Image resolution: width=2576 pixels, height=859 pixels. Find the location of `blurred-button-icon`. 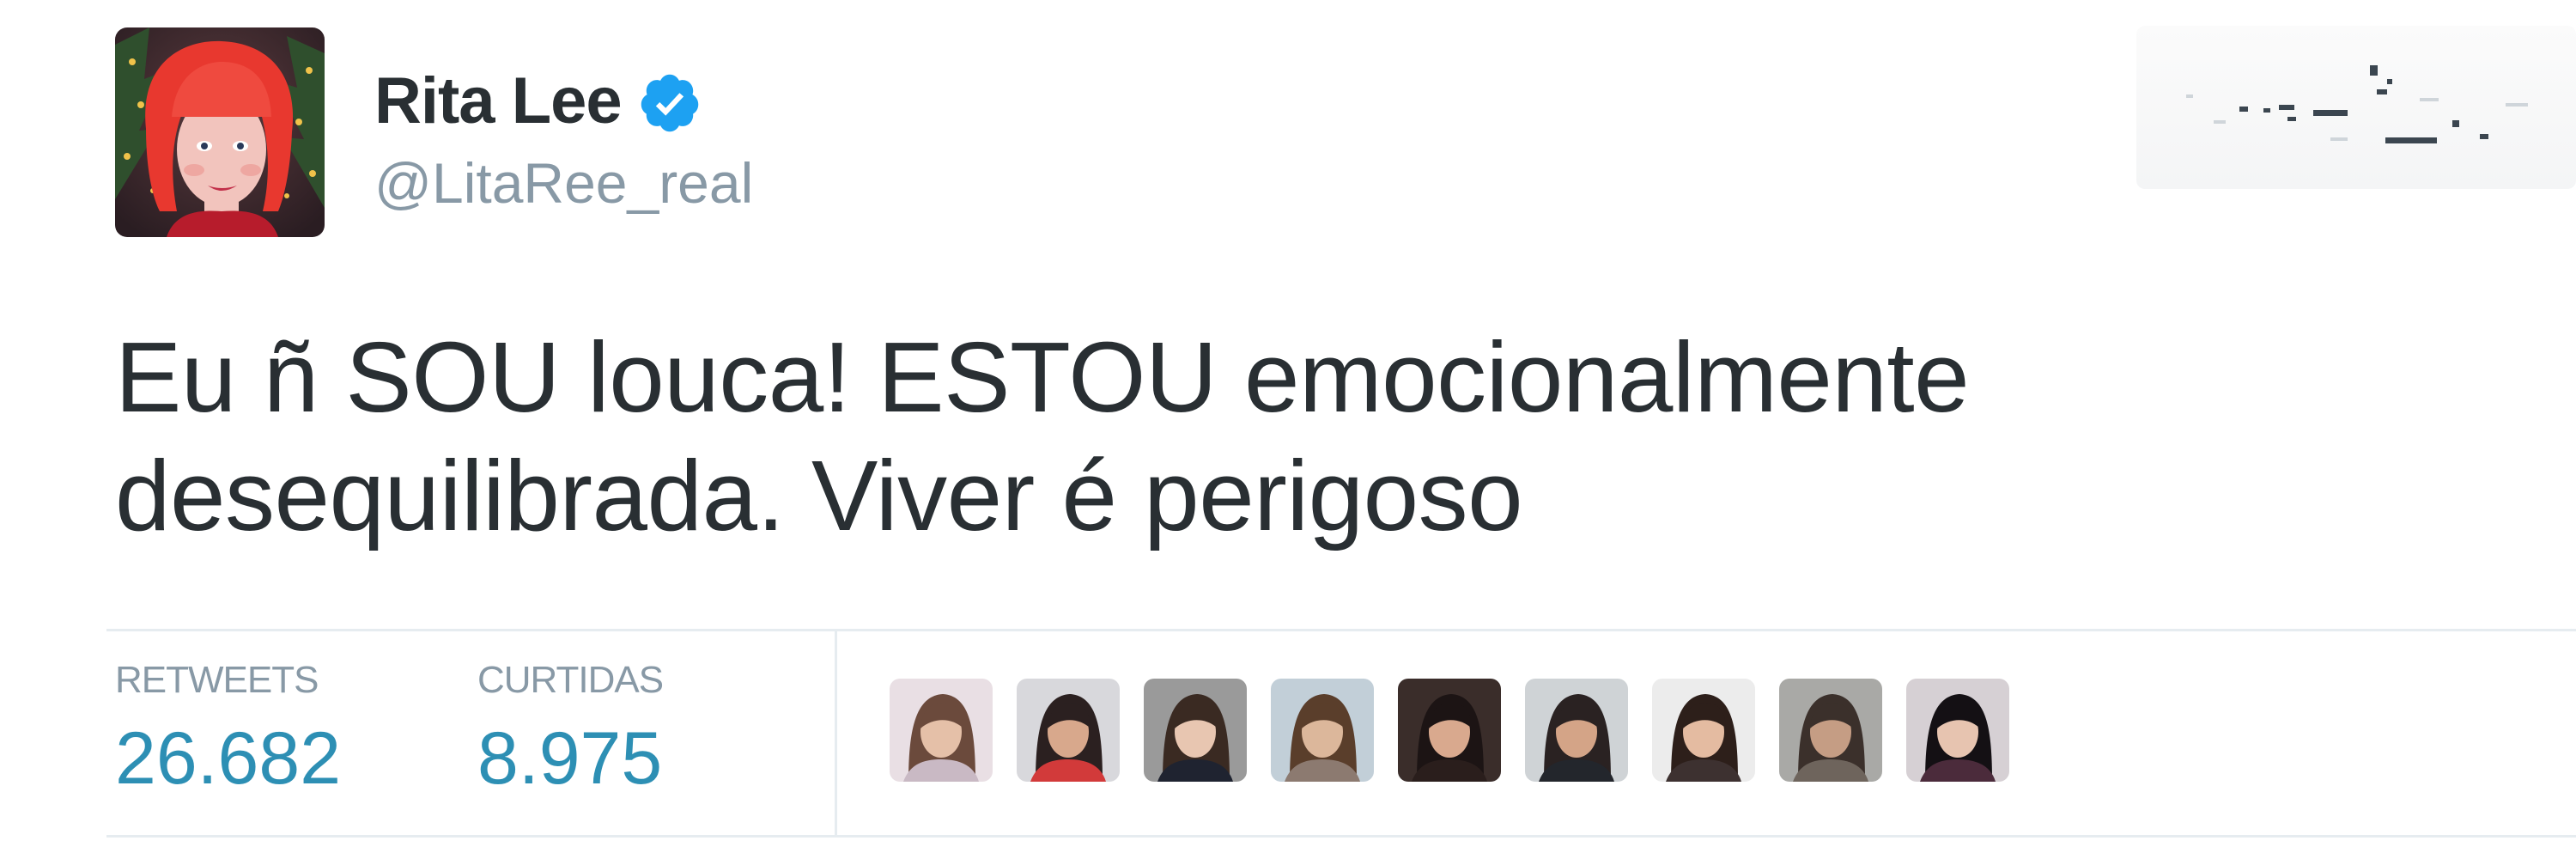

blurred-button-icon is located at coordinates (2357, 104).